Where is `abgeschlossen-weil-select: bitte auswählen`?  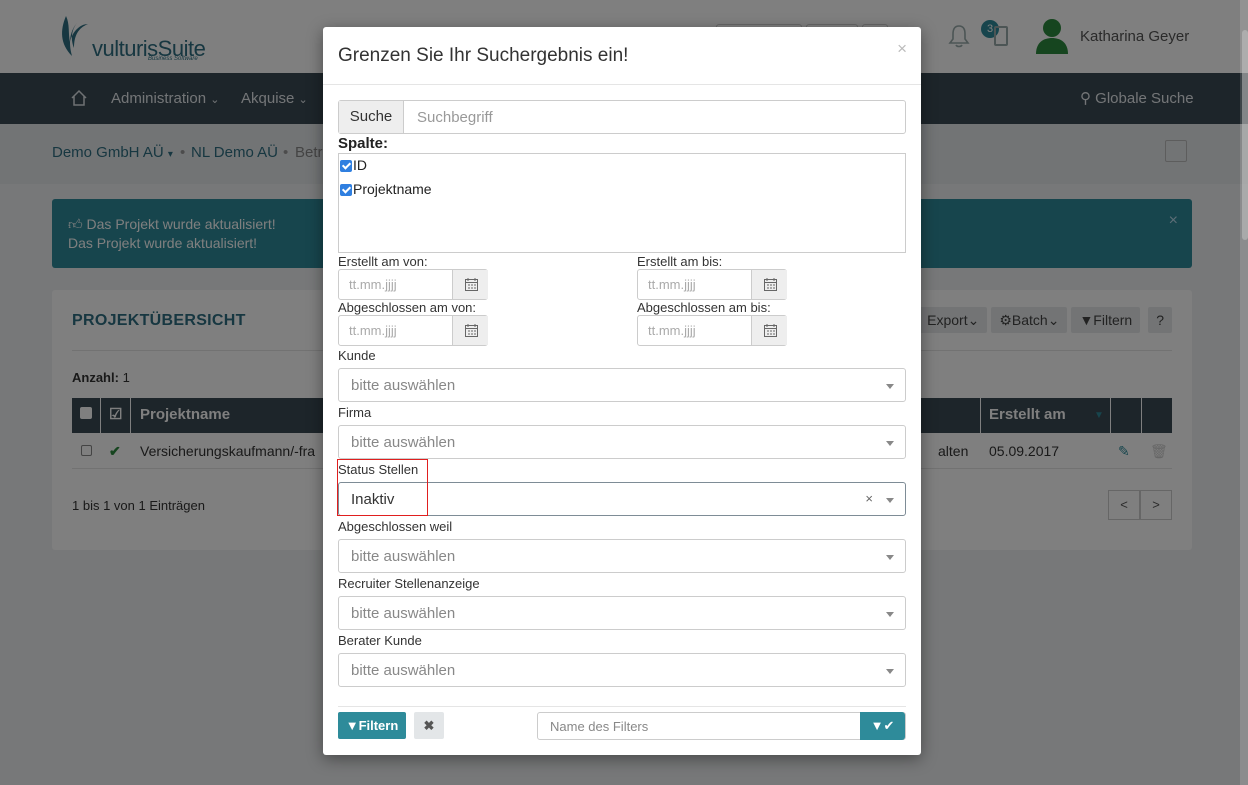 abgeschlossen-weil-select: bitte auswählen is located at coordinates (622, 556).